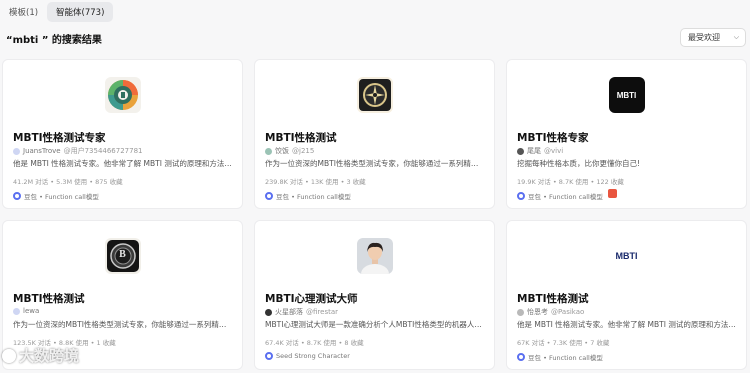 Image resolution: width=750 pixels, height=373 pixels. I want to click on person-photo-icon, so click(374, 256).